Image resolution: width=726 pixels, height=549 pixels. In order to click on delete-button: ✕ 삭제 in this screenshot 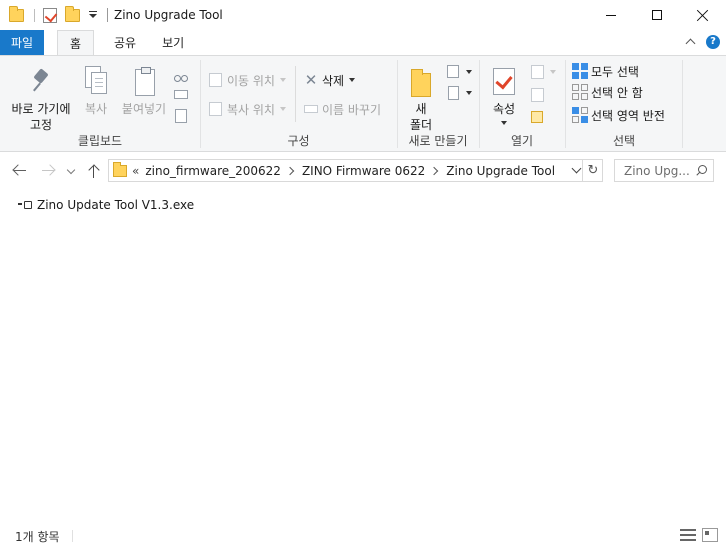, I will do `click(329, 80)`.